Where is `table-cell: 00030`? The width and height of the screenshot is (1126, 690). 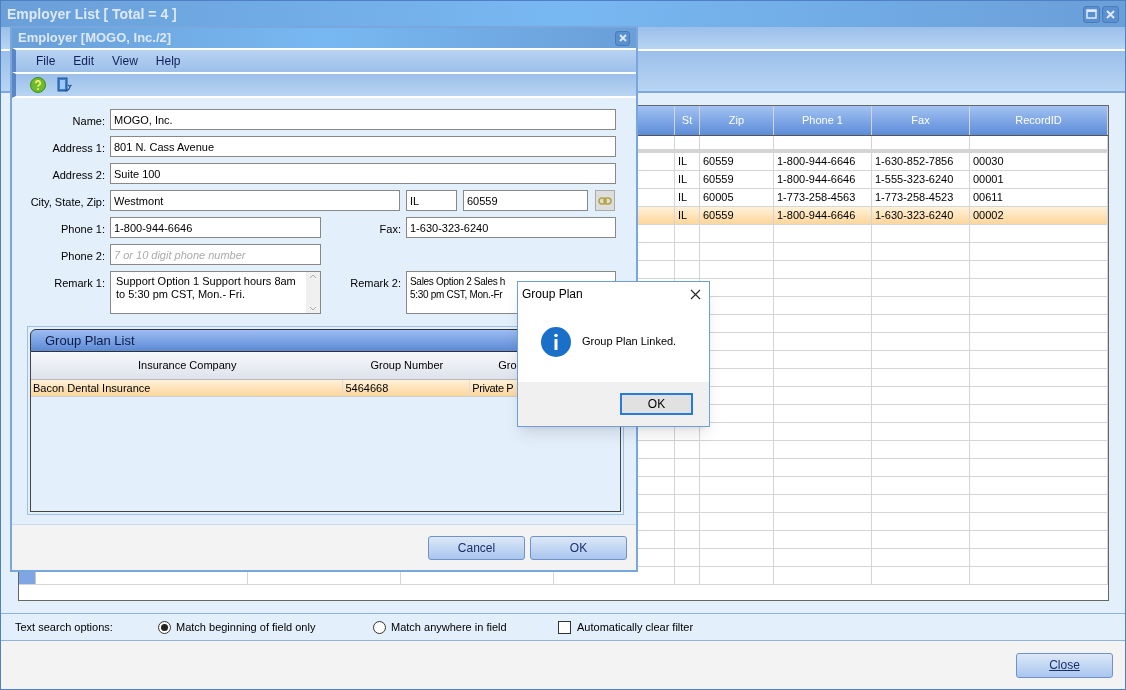
table-cell: 00030 is located at coordinates (1039, 161).